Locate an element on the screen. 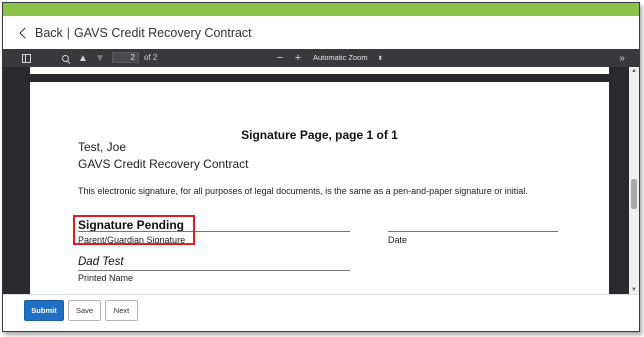  sidebar-toggle-icon is located at coordinates (26, 58).